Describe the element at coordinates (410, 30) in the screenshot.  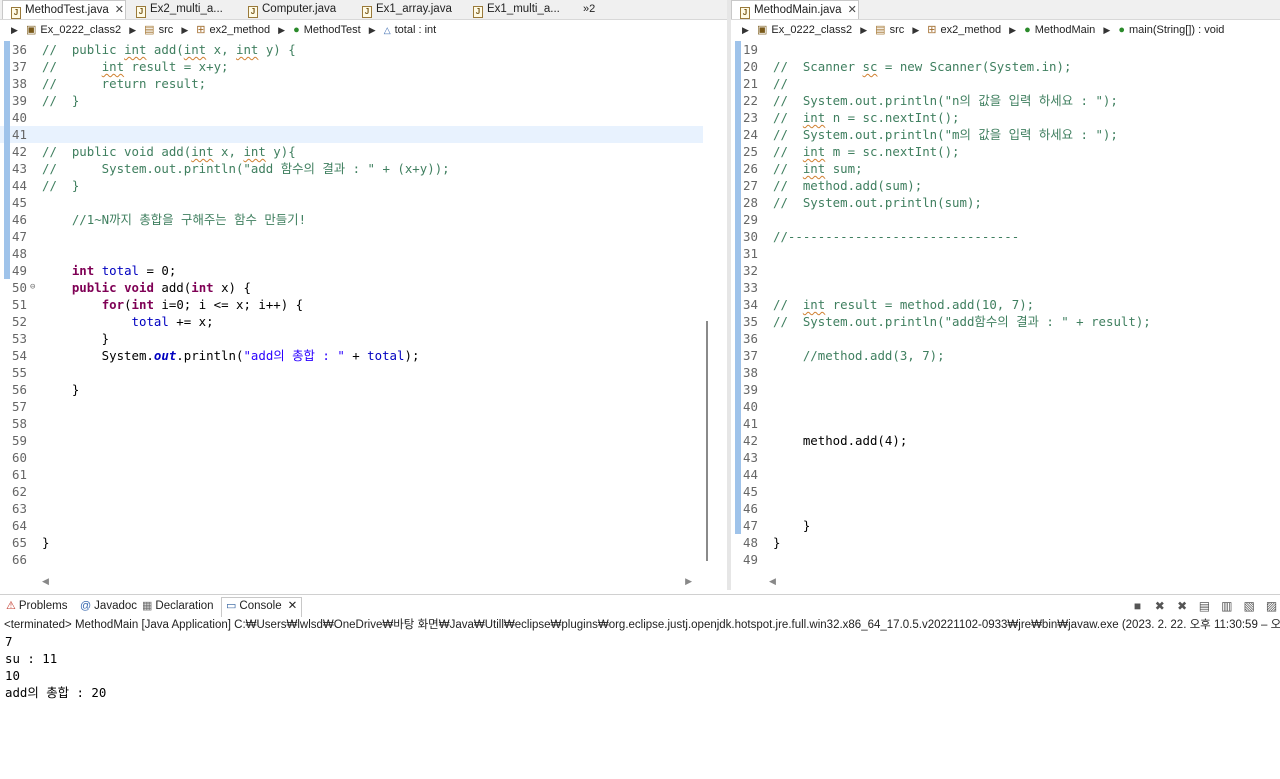
I see `breadcrumb-field: △ total : int` at that location.